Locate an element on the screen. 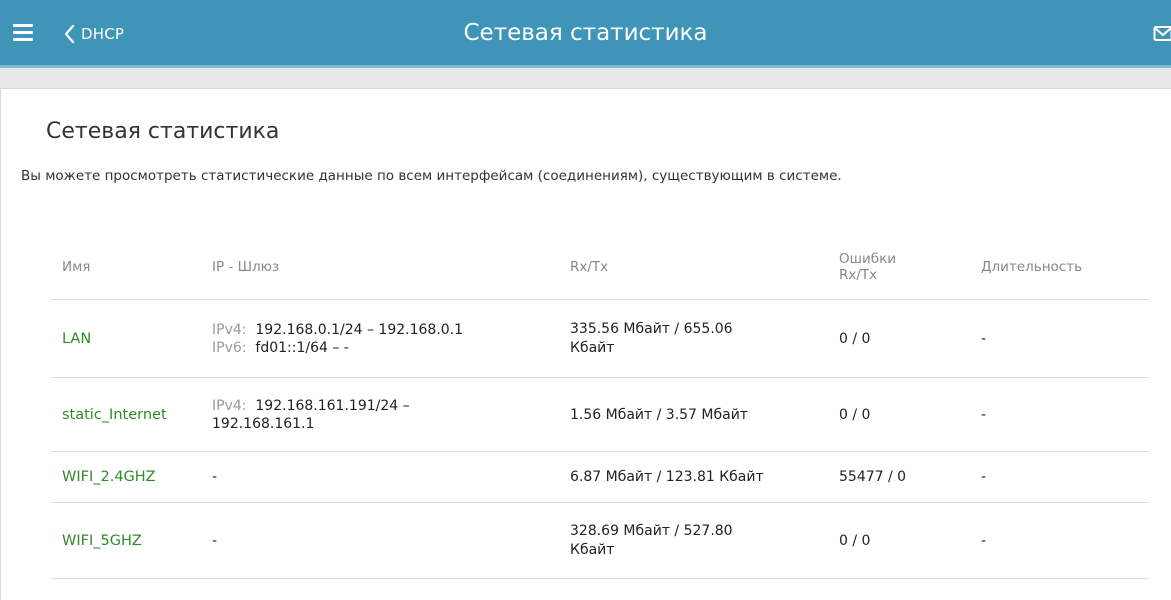 The height and width of the screenshot is (600, 1171). rxtx-cell: 335.56 Мбайт / 655.06 Кбайт is located at coordinates (704, 338).